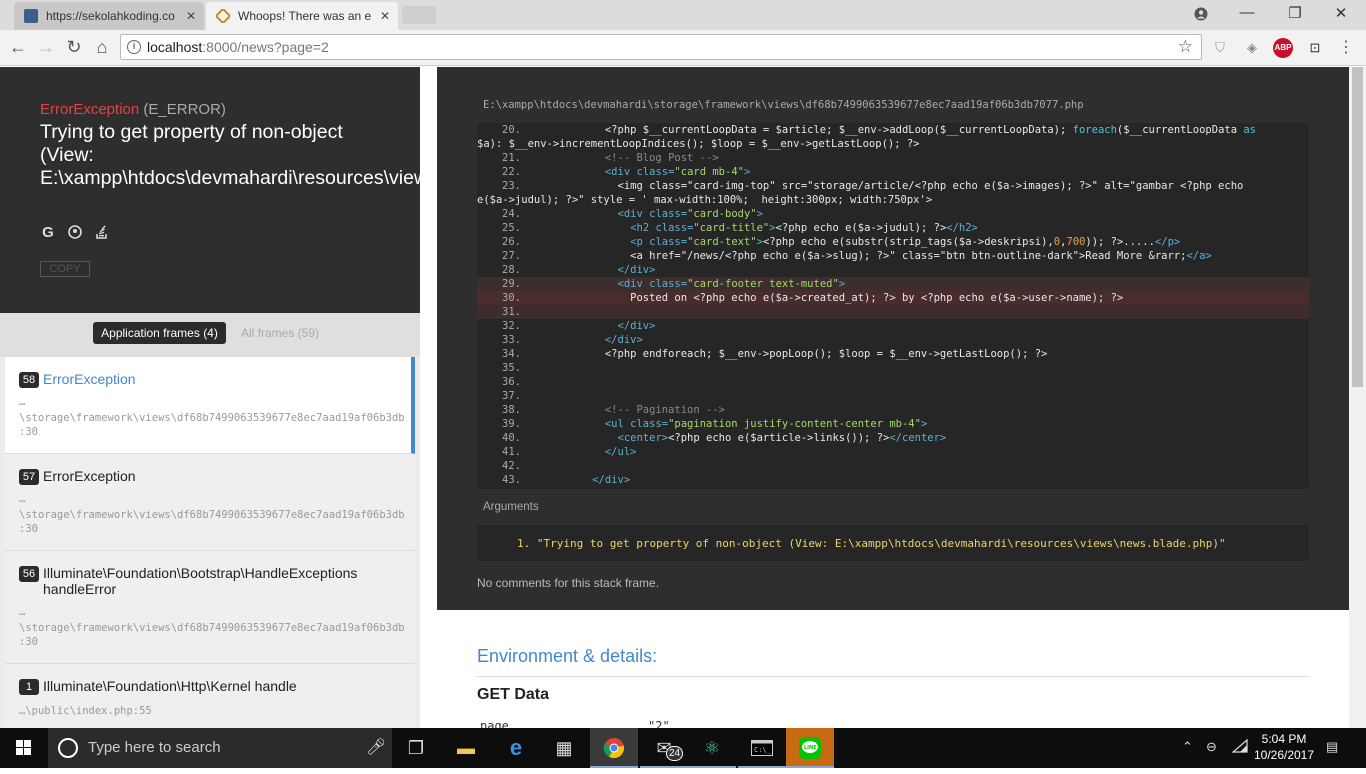 The height and width of the screenshot is (774, 1366). Describe the element at coordinates (1315, 48) in the screenshot. I see `screenshot-extension-icon: ⊡` at that location.